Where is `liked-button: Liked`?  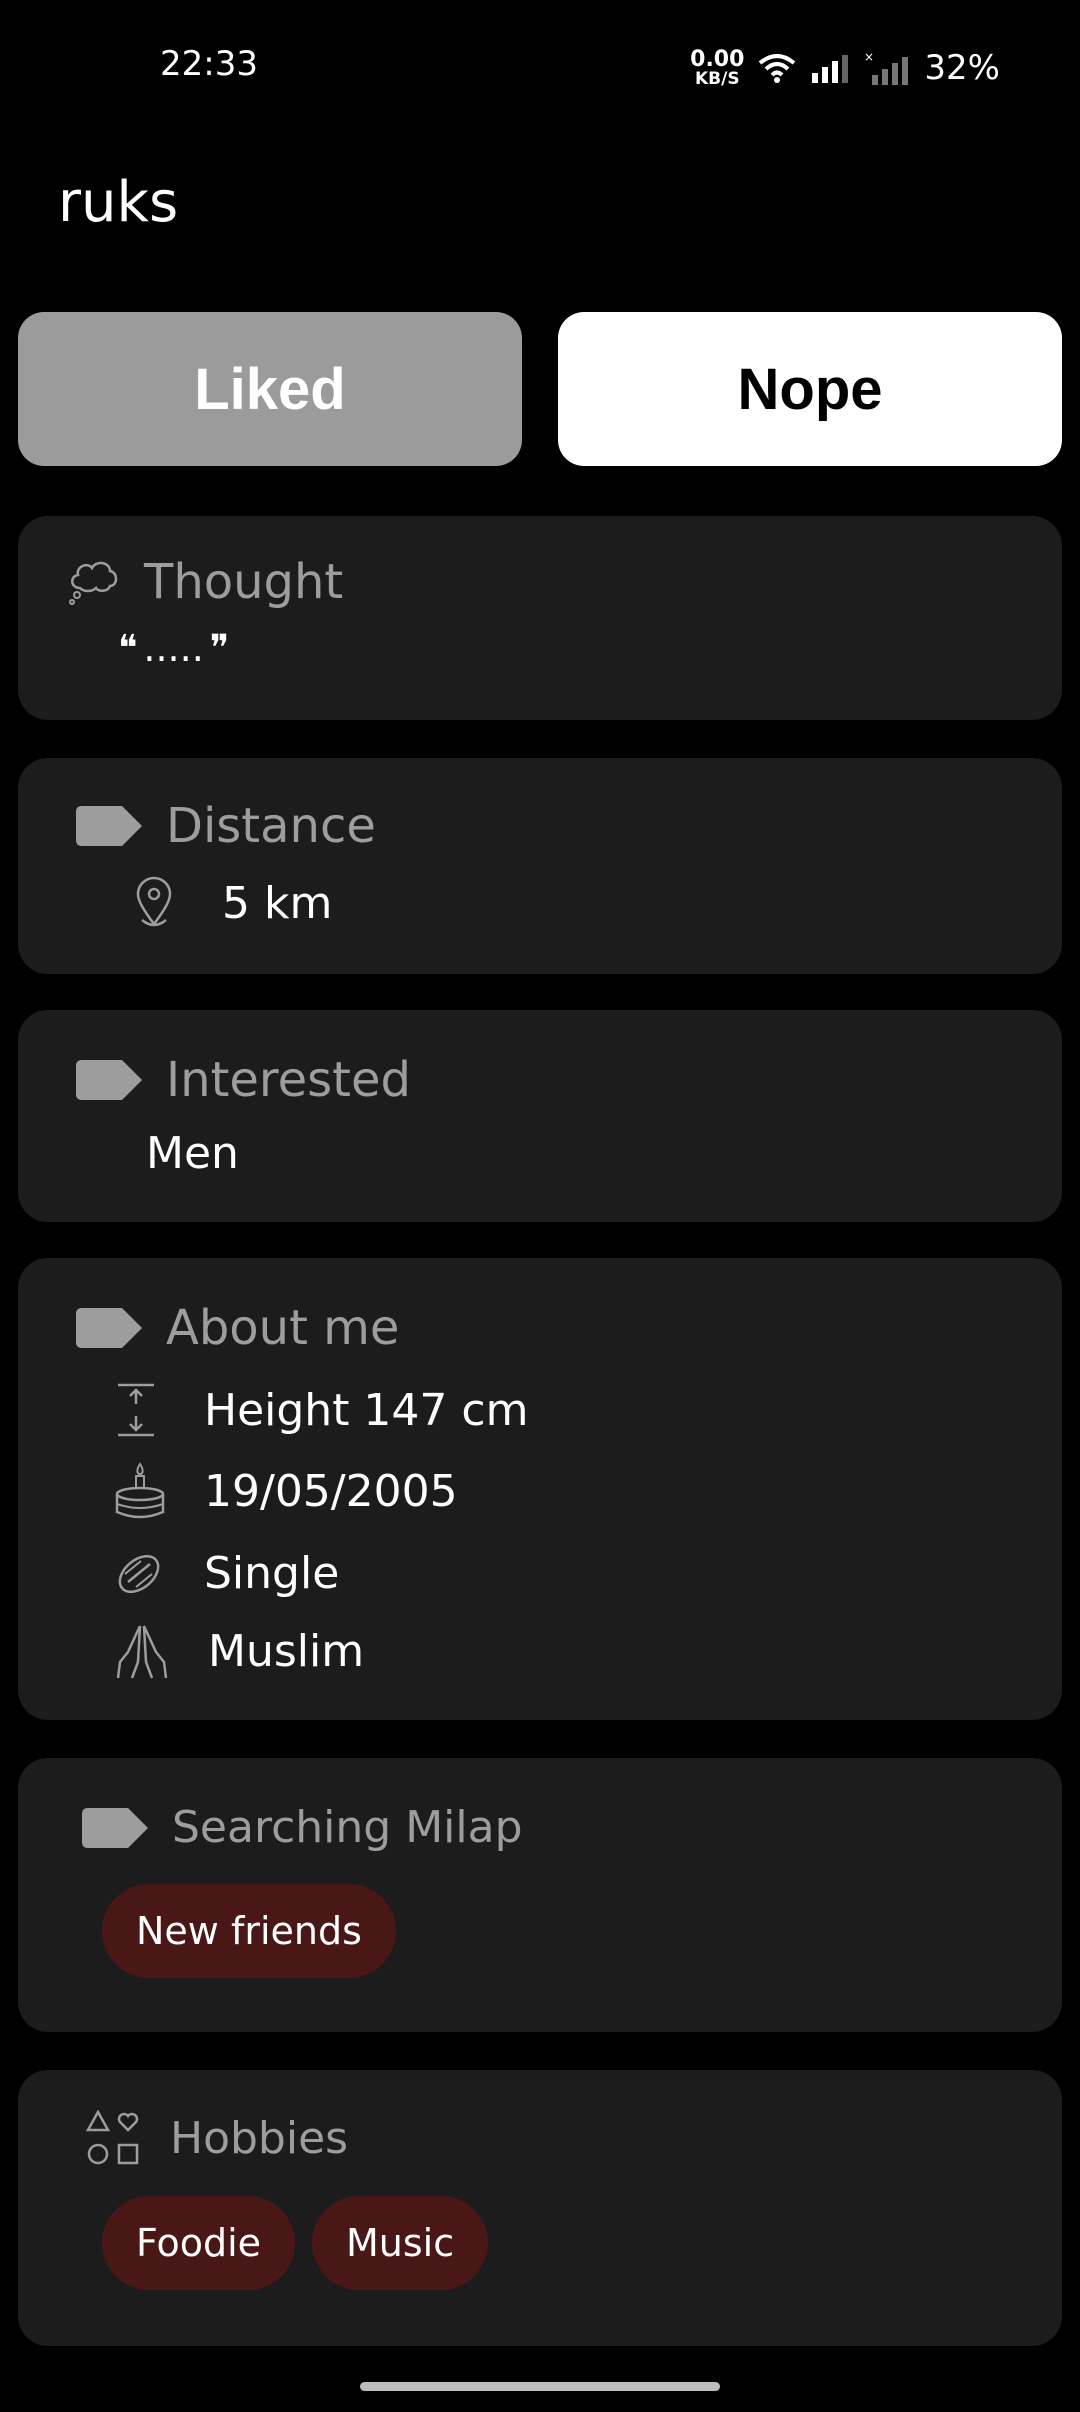
liked-button: Liked is located at coordinates (270, 389).